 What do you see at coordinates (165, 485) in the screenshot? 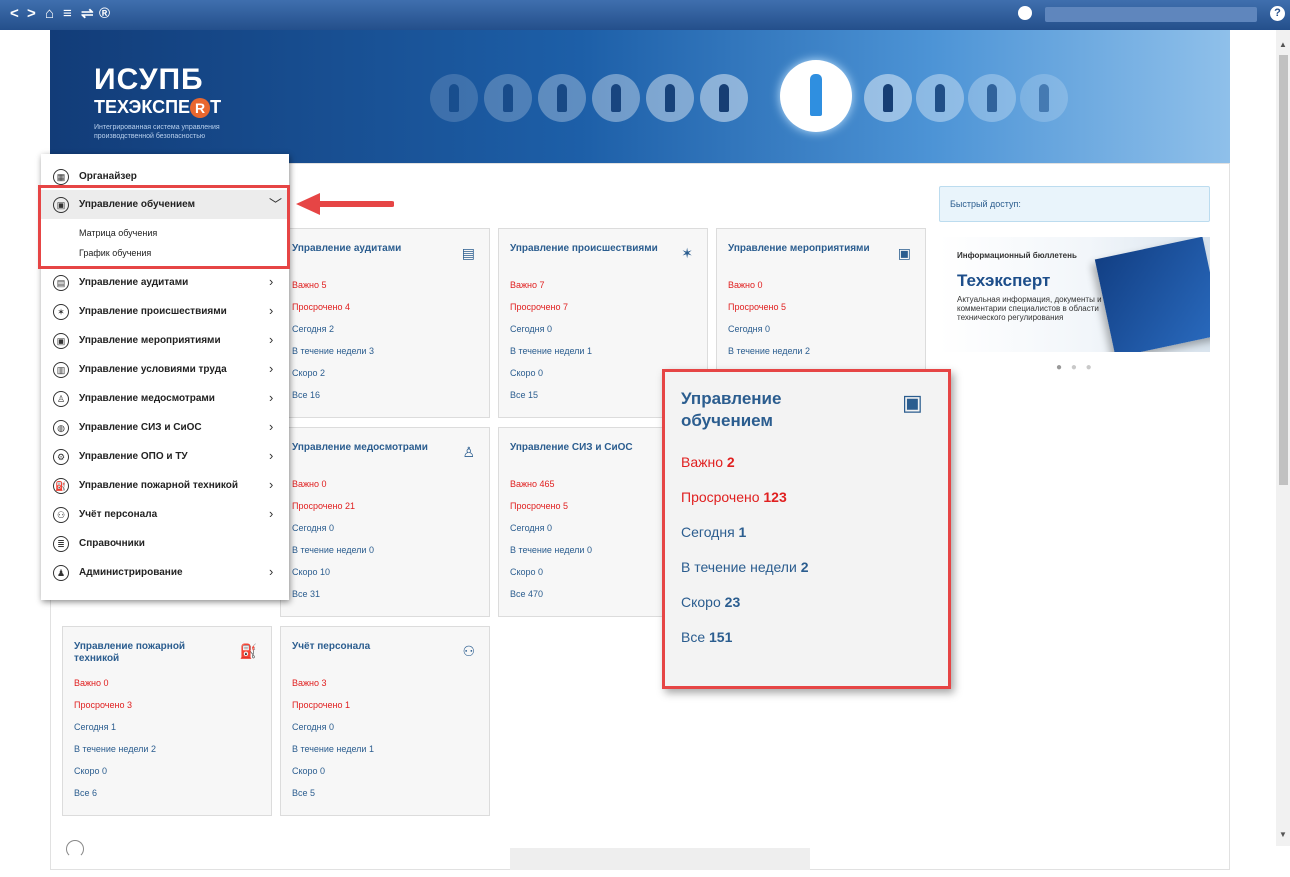
I see `menu-item-fire: ⛽ Управление пожарной техникой ›` at bounding box center [165, 485].